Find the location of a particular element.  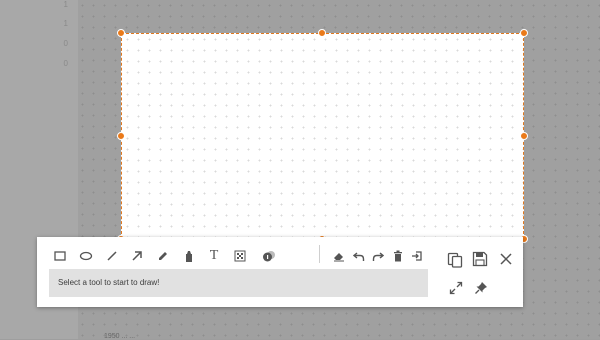

resize-handle-left is located at coordinates (121, 136).